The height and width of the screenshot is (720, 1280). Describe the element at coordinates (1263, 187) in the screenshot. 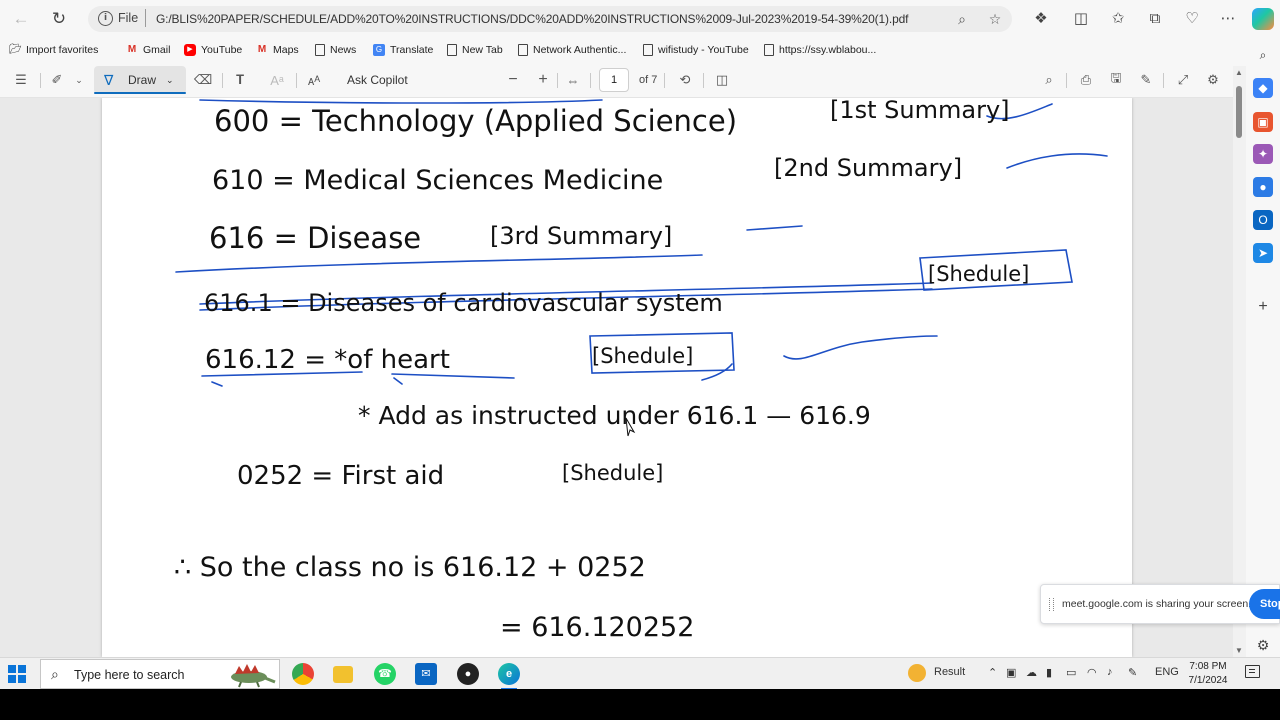

I see `sidebar-microsoft365-icon: ●` at that location.